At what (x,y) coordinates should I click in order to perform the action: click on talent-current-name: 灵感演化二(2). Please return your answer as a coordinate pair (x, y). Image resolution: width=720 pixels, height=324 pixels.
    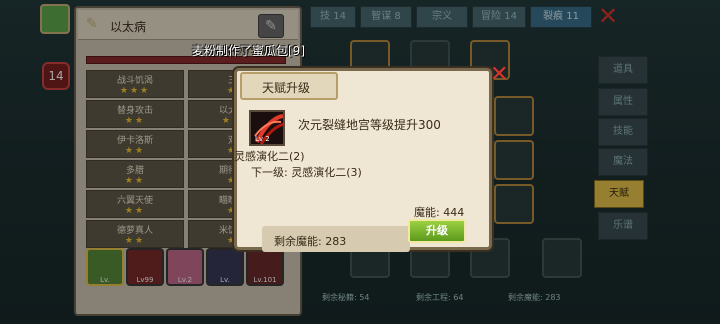
    Looking at the image, I should click on (269, 156).